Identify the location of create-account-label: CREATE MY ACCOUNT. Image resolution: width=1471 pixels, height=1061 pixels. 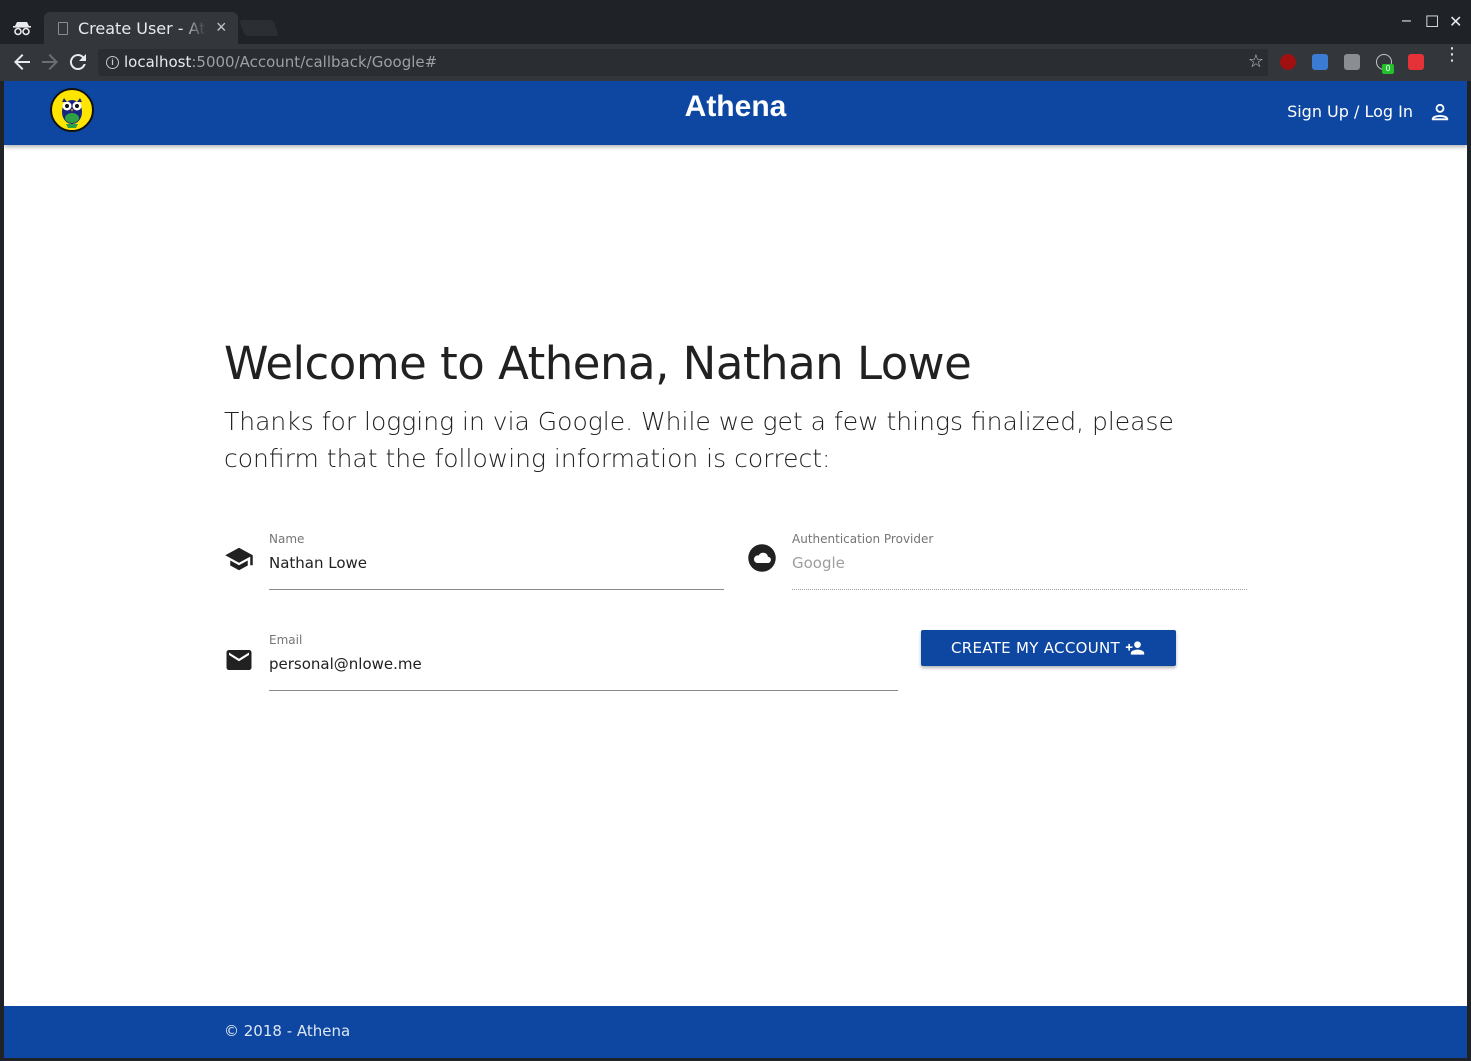
(1035, 648).